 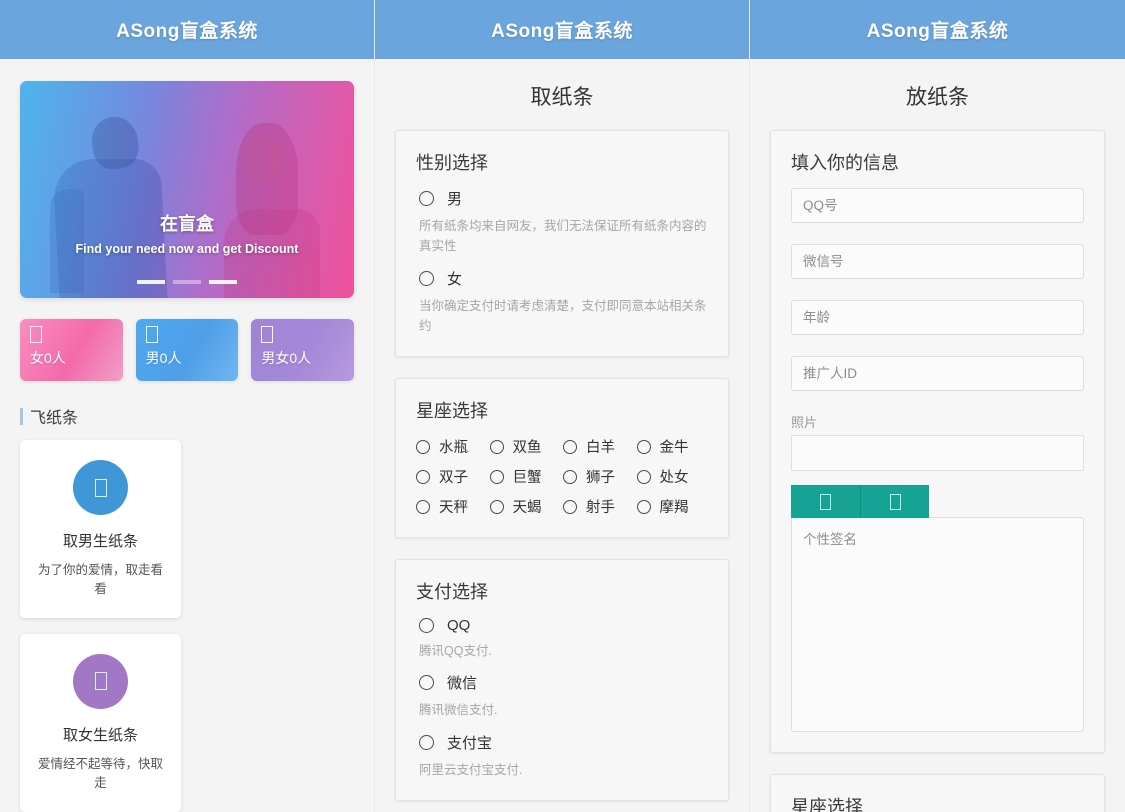 What do you see at coordinates (672, 506) in the screenshot?
I see `zodiac-option: 摩羯` at bounding box center [672, 506].